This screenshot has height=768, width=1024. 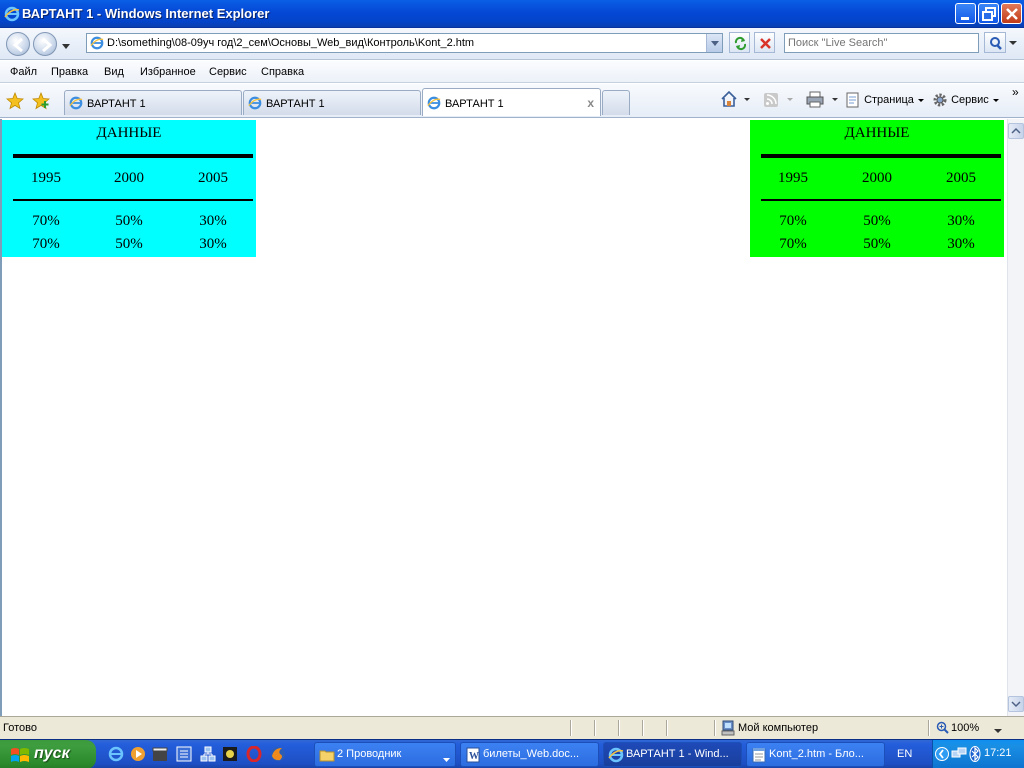 What do you see at coordinates (904, 754) in the screenshot?
I see `language-indicator: EN` at bounding box center [904, 754].